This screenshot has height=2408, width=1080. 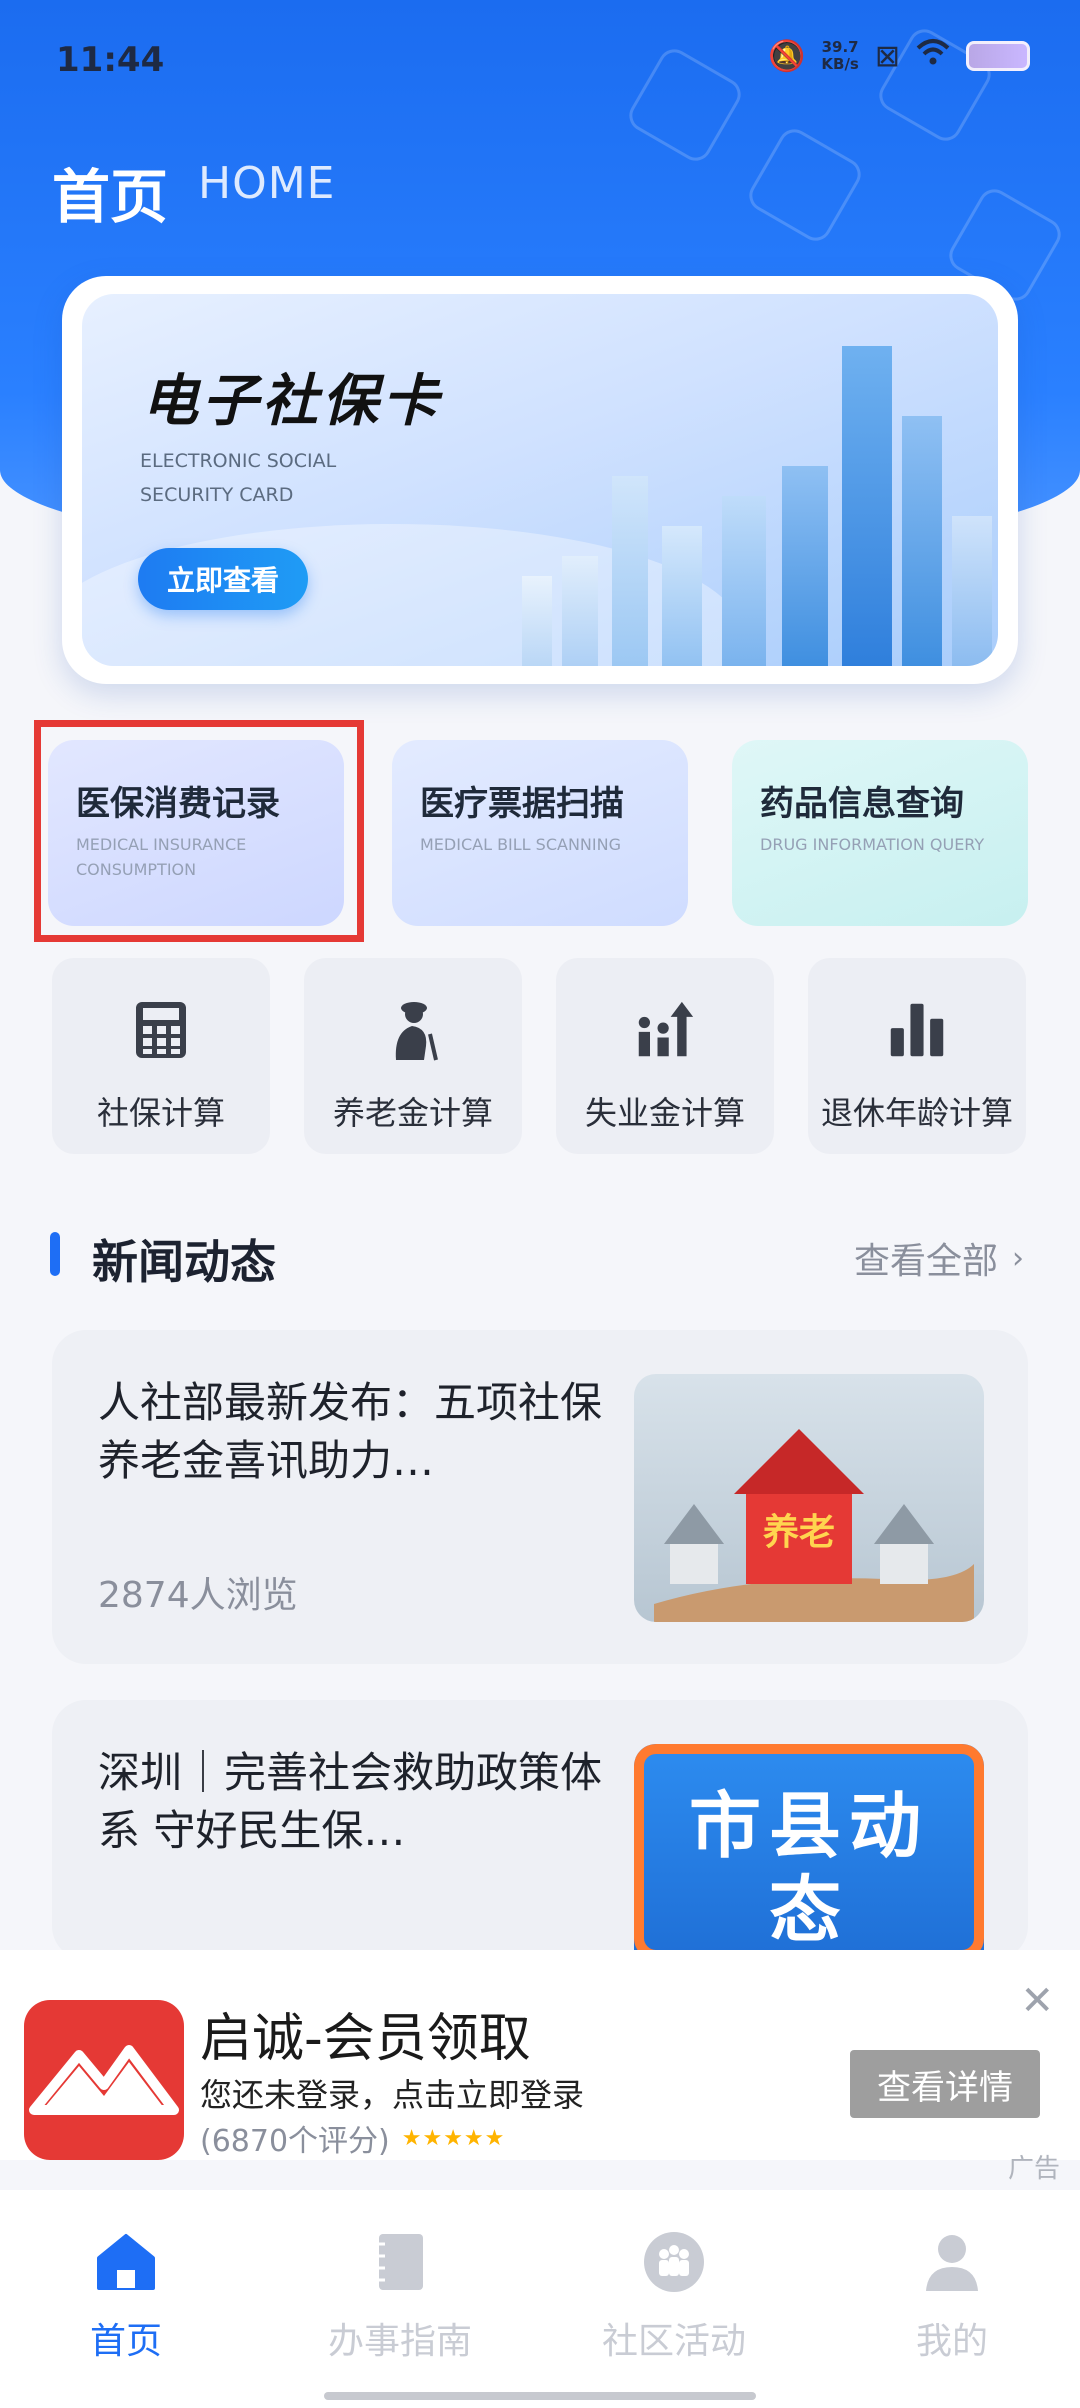 I want to click on ad-rating: (6870个评分) ★★★★★, so click(x=352, y=2138).